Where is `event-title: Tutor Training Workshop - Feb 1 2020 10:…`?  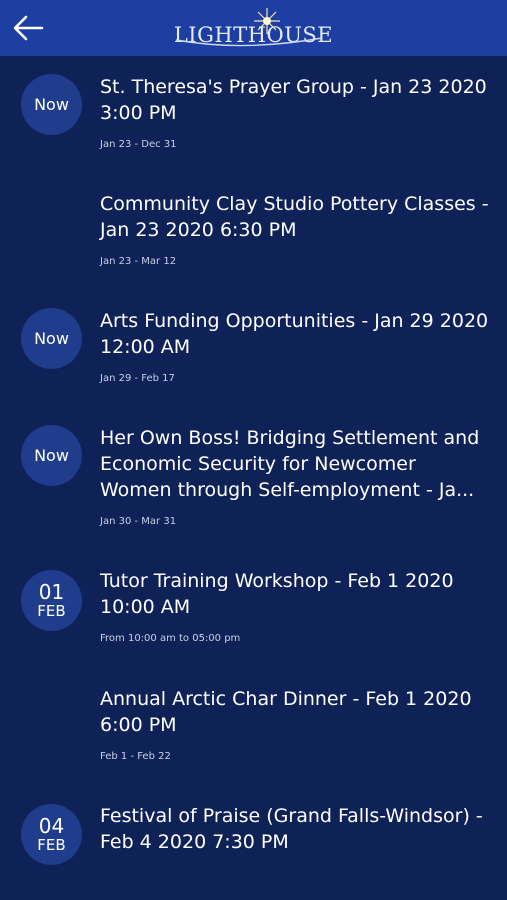
event-title: Tutor Training Workshop - Feb 1 2020 10:… is located at coordinates (277, 594).